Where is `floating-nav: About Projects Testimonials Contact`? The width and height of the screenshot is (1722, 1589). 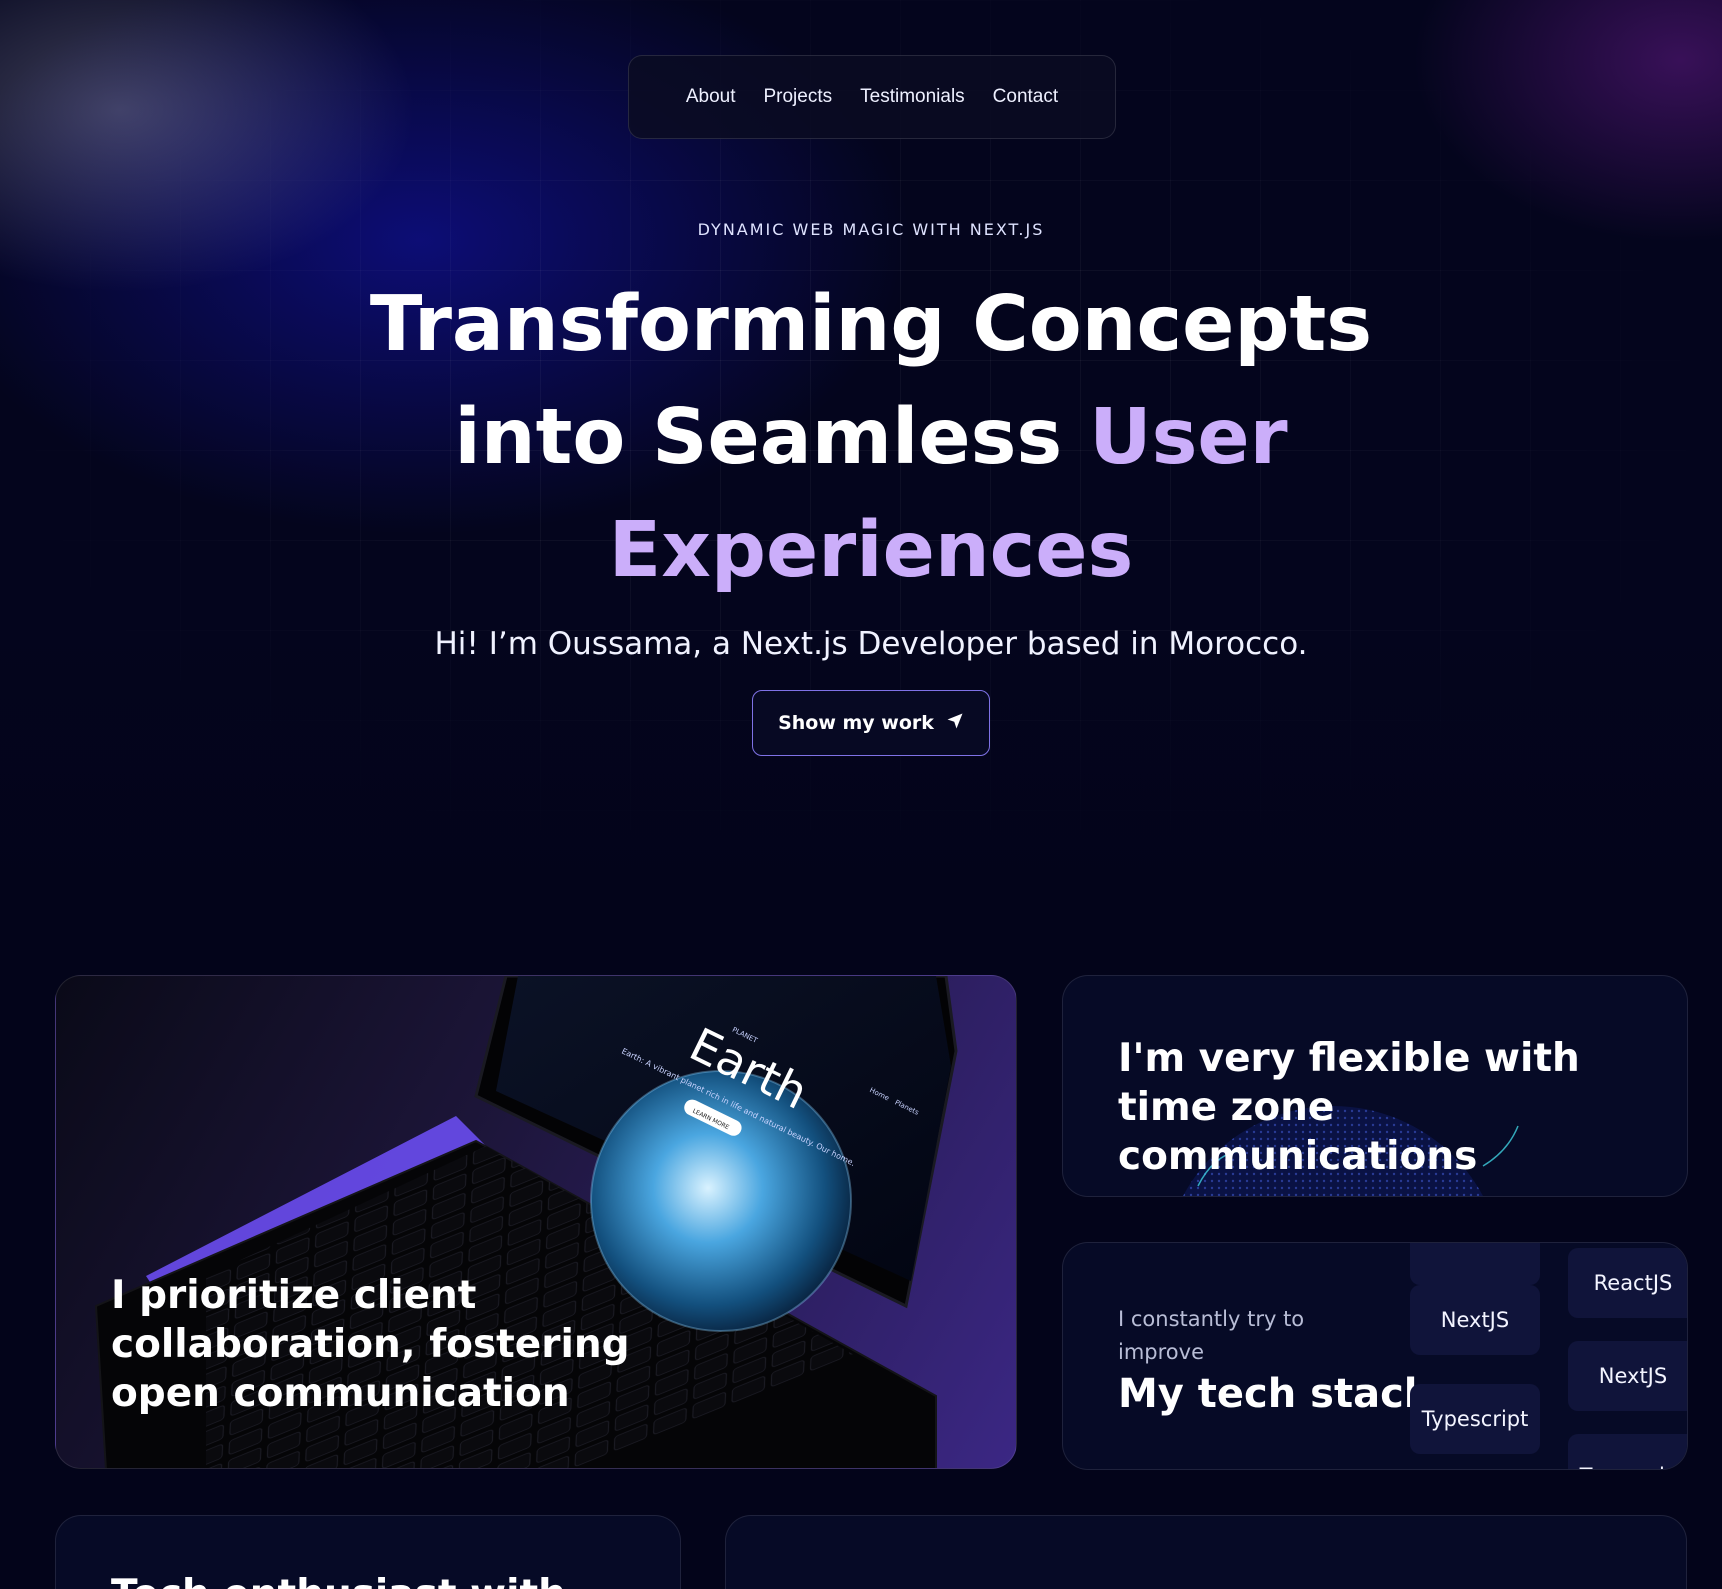
floating-nav: About Projects Testimonials Contact is located at coordinates (872, 97).